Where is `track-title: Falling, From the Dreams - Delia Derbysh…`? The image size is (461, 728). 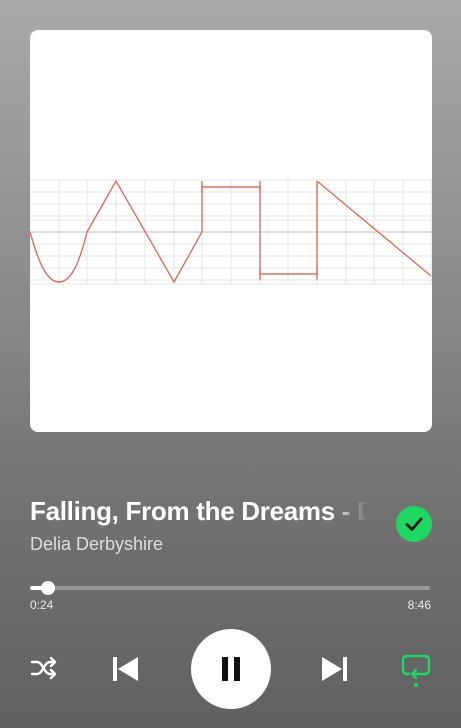 track-title: Falling, From the Dreams - Delia Derbysh… is located at coordinates (199, 511).